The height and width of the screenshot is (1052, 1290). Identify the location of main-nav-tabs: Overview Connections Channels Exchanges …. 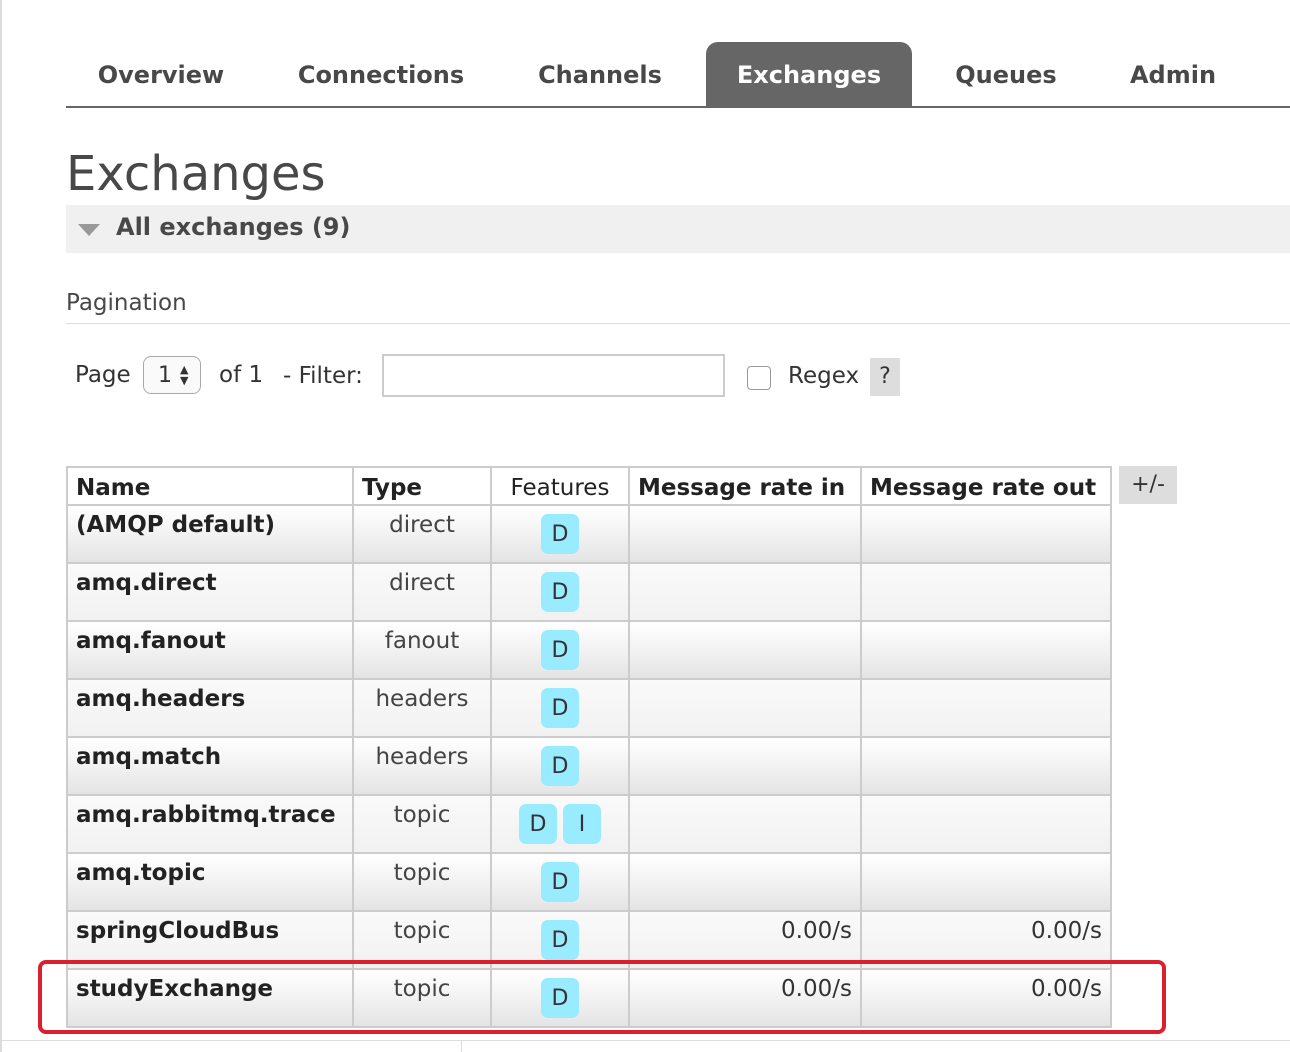
(678, 75).